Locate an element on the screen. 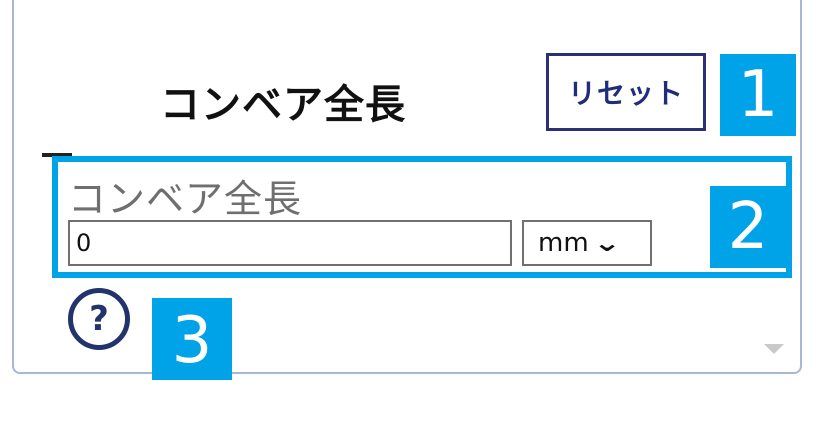 This screenshot has height=430, width=824. help-icon: ? is located at coordinates (99, 319).